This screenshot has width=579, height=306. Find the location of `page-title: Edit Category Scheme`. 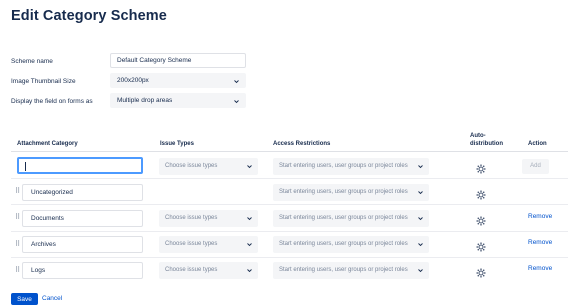

page-title: Edit Category Scheme is located at coordinates (89, 16).